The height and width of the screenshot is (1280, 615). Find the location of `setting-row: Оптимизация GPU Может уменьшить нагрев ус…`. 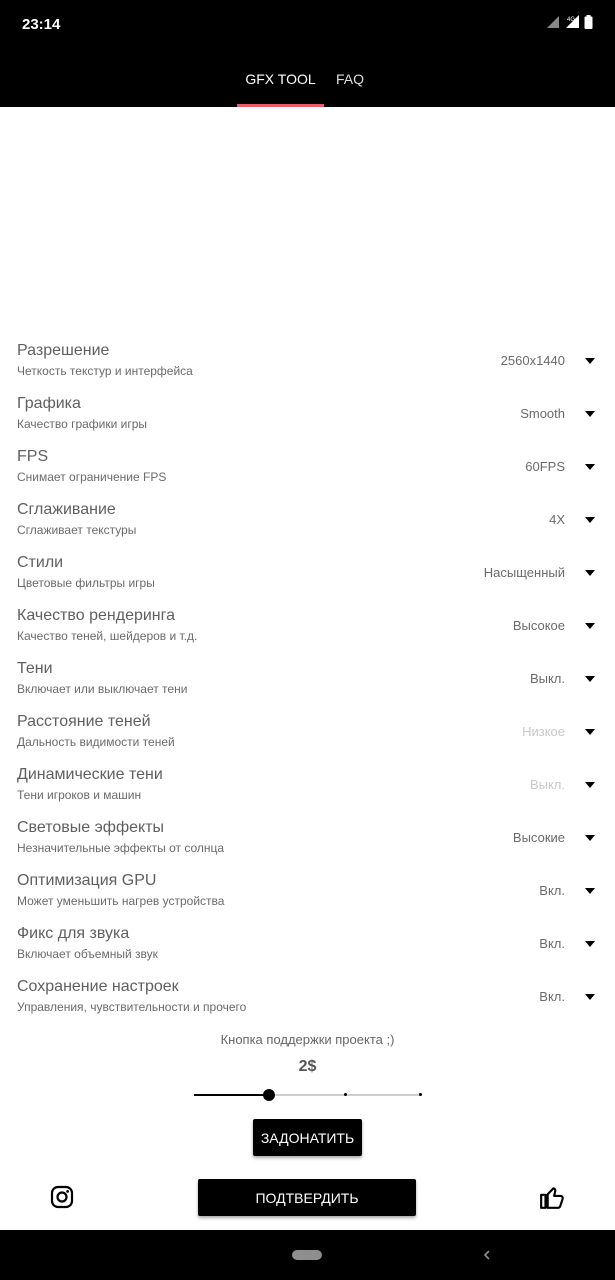

setting-row: Оптимизация GPU Может уменьшить нагрев ус… is located at coordinates (307, 891).